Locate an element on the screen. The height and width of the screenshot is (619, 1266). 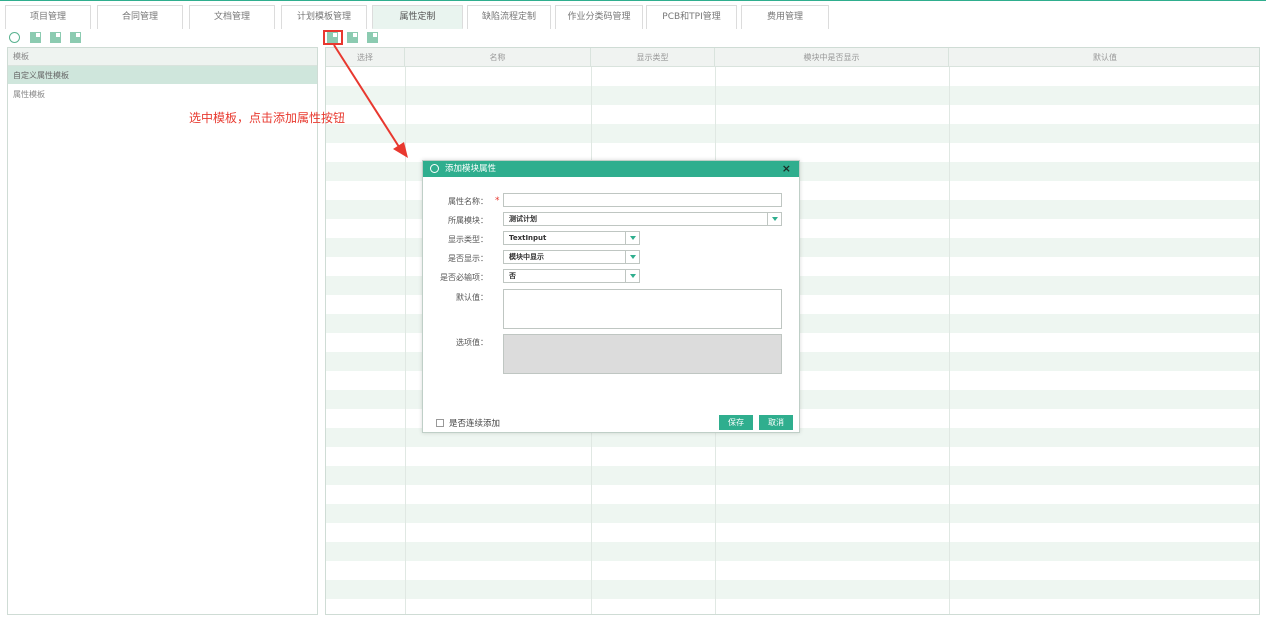
dialog-logo-icon is located at coordinates (434, 168).